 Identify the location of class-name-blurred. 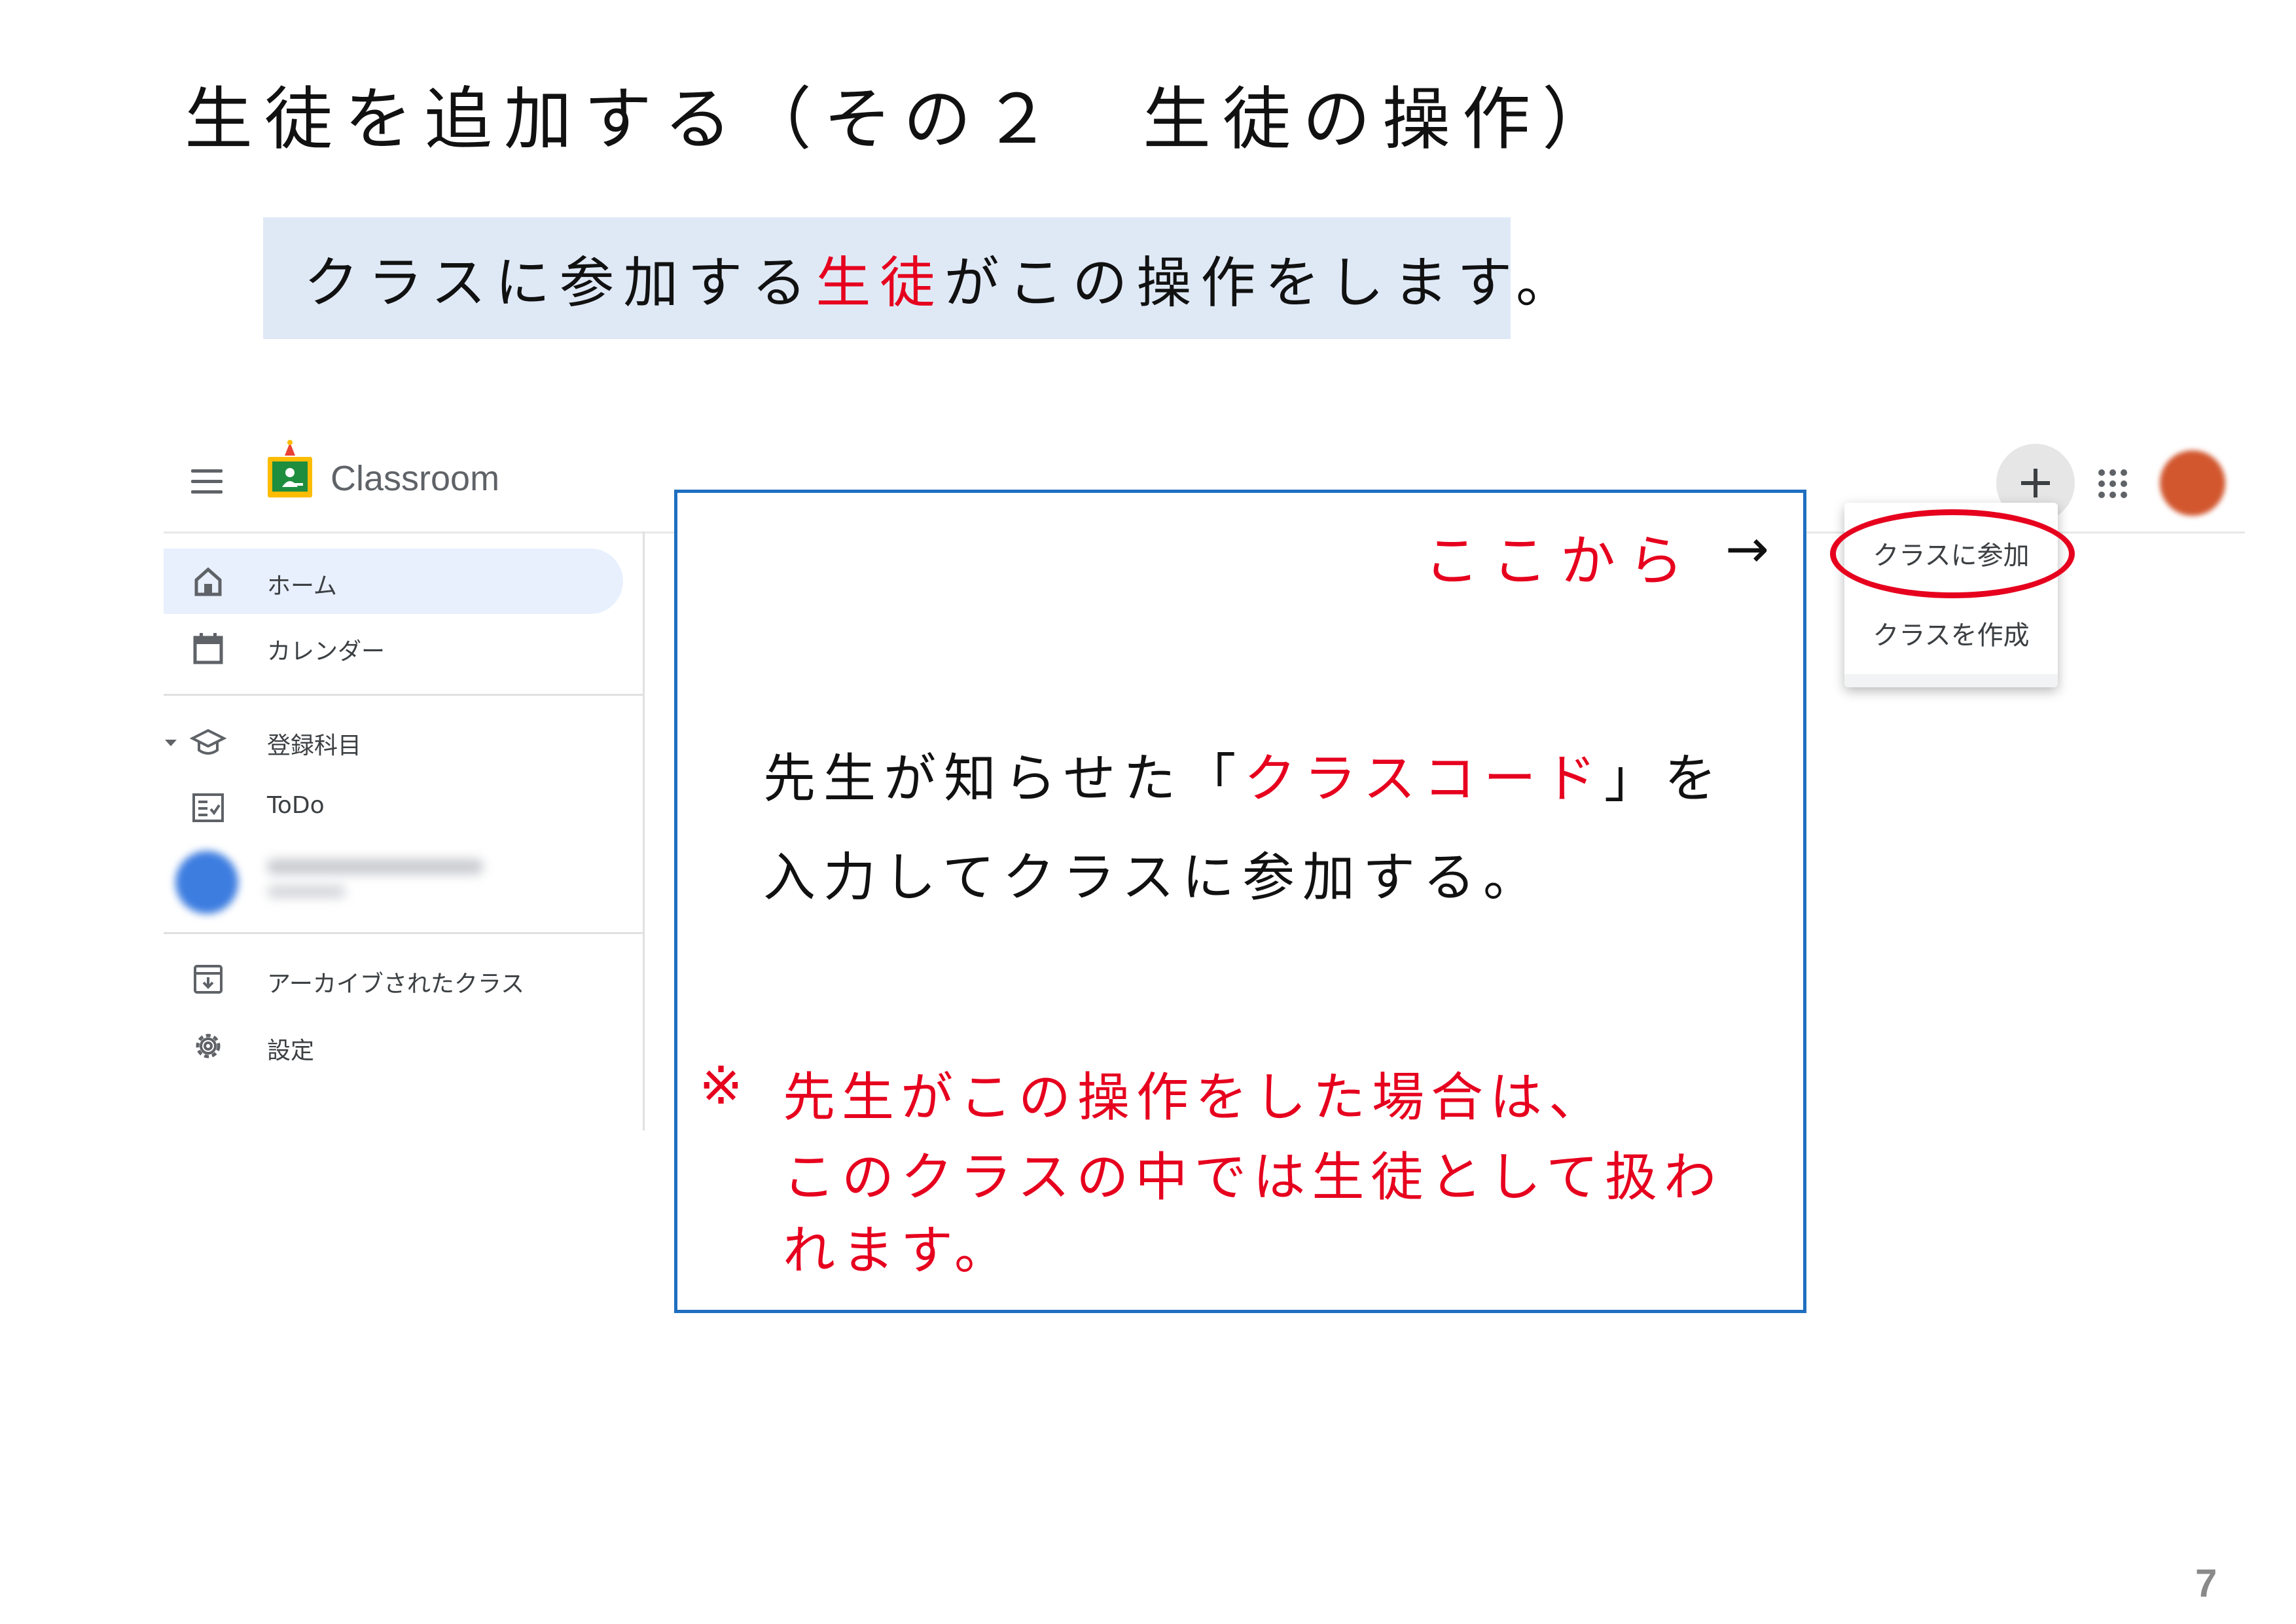
(375, 867).